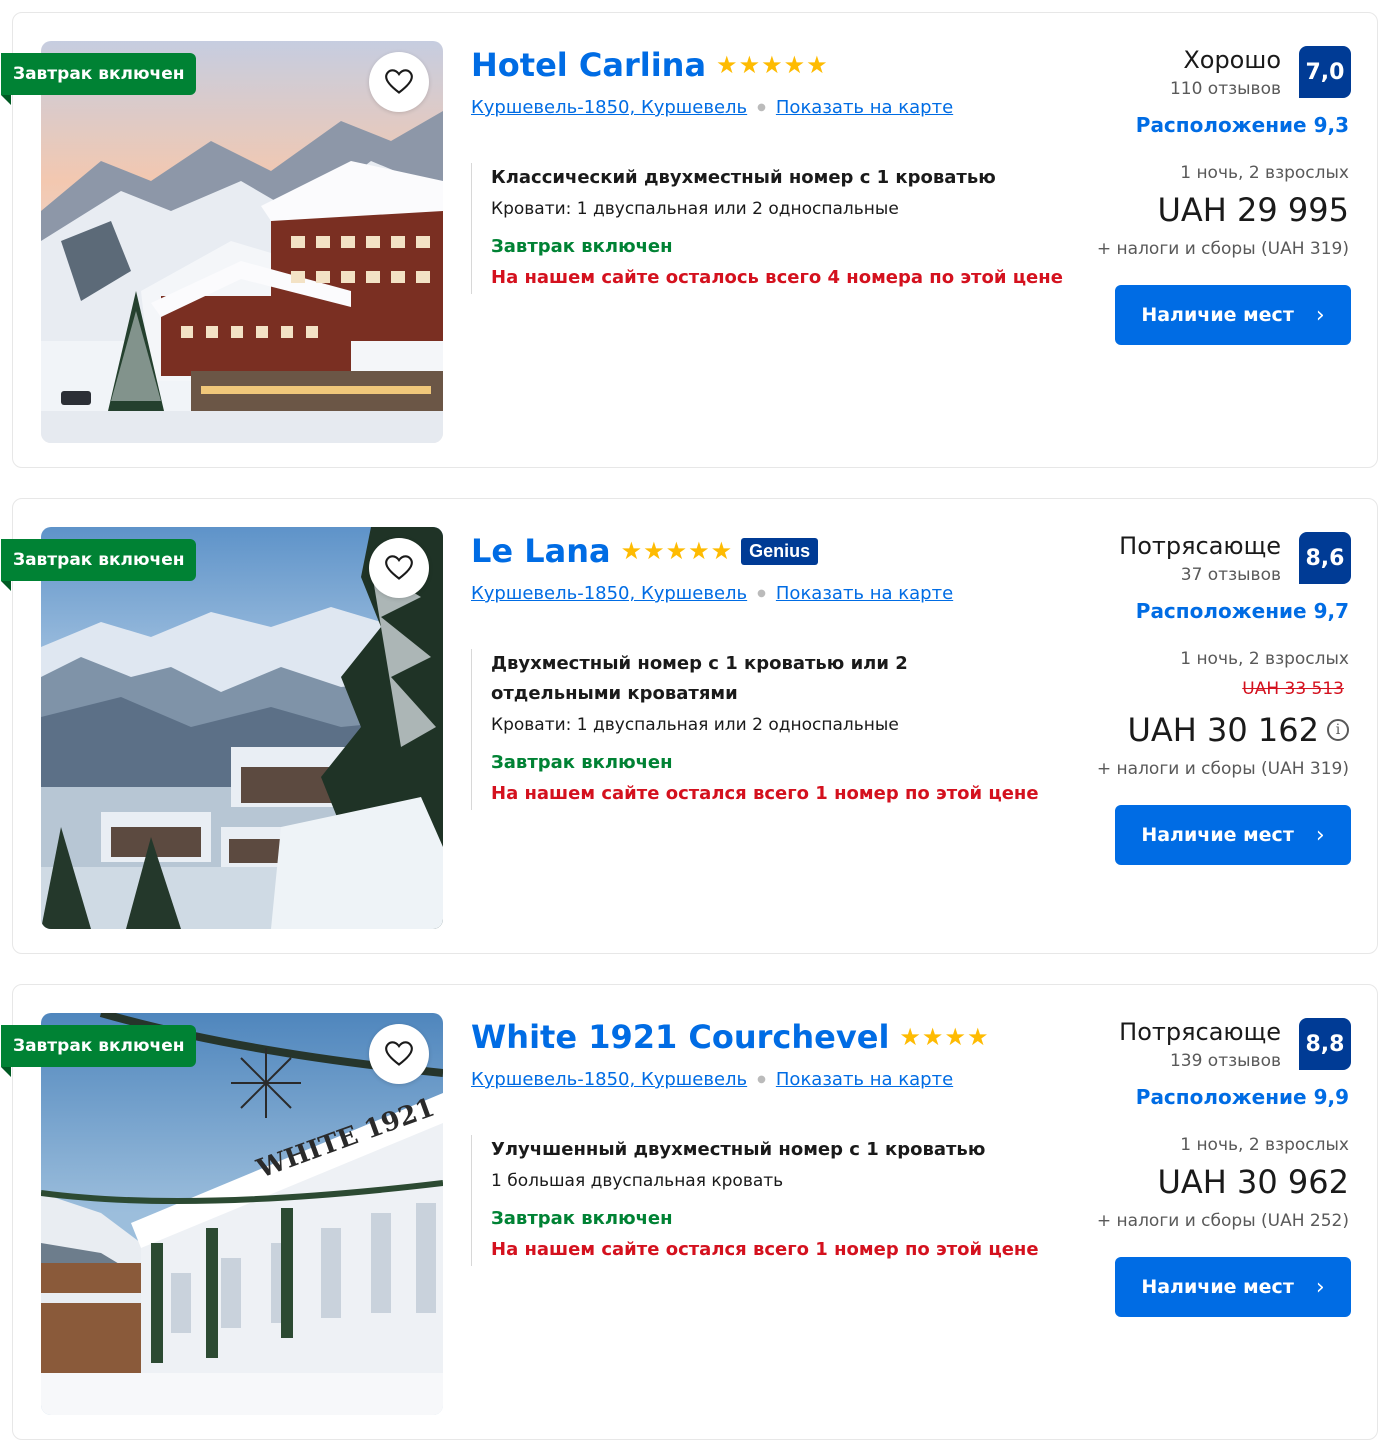 The height and width of the screenshot is (1448, 1400). Describe the element at coordinates (588, 65) in the screenshot. I see `hotel-name-link: Hotel Carlina` at that location.